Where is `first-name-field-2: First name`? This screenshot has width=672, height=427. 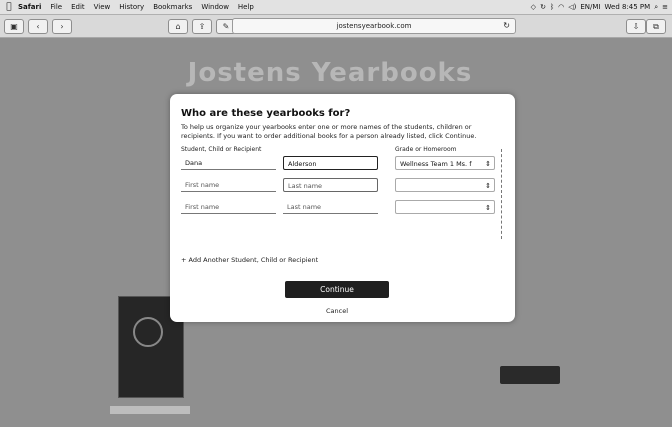 first-name-field-2: First name is located at coordinates (228, 185).